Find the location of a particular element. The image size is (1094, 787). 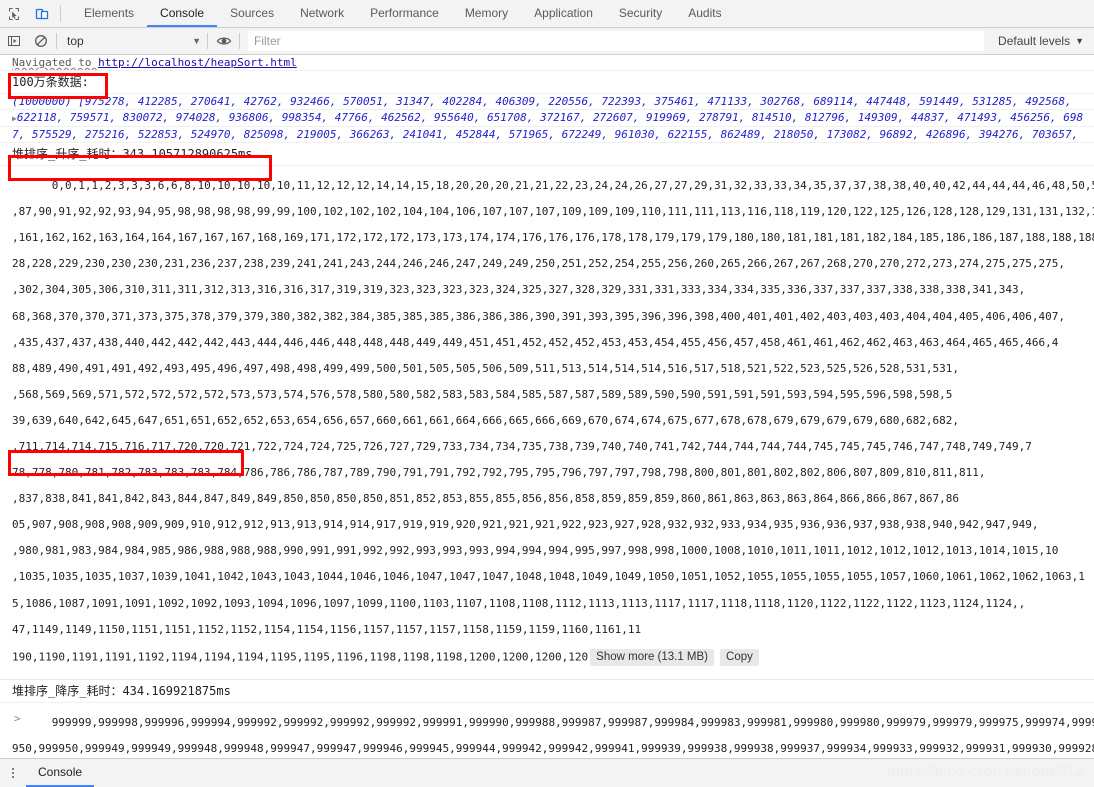

asc-actions: Show more (13.1 MB) Copy is located at coordinates (674, 657).